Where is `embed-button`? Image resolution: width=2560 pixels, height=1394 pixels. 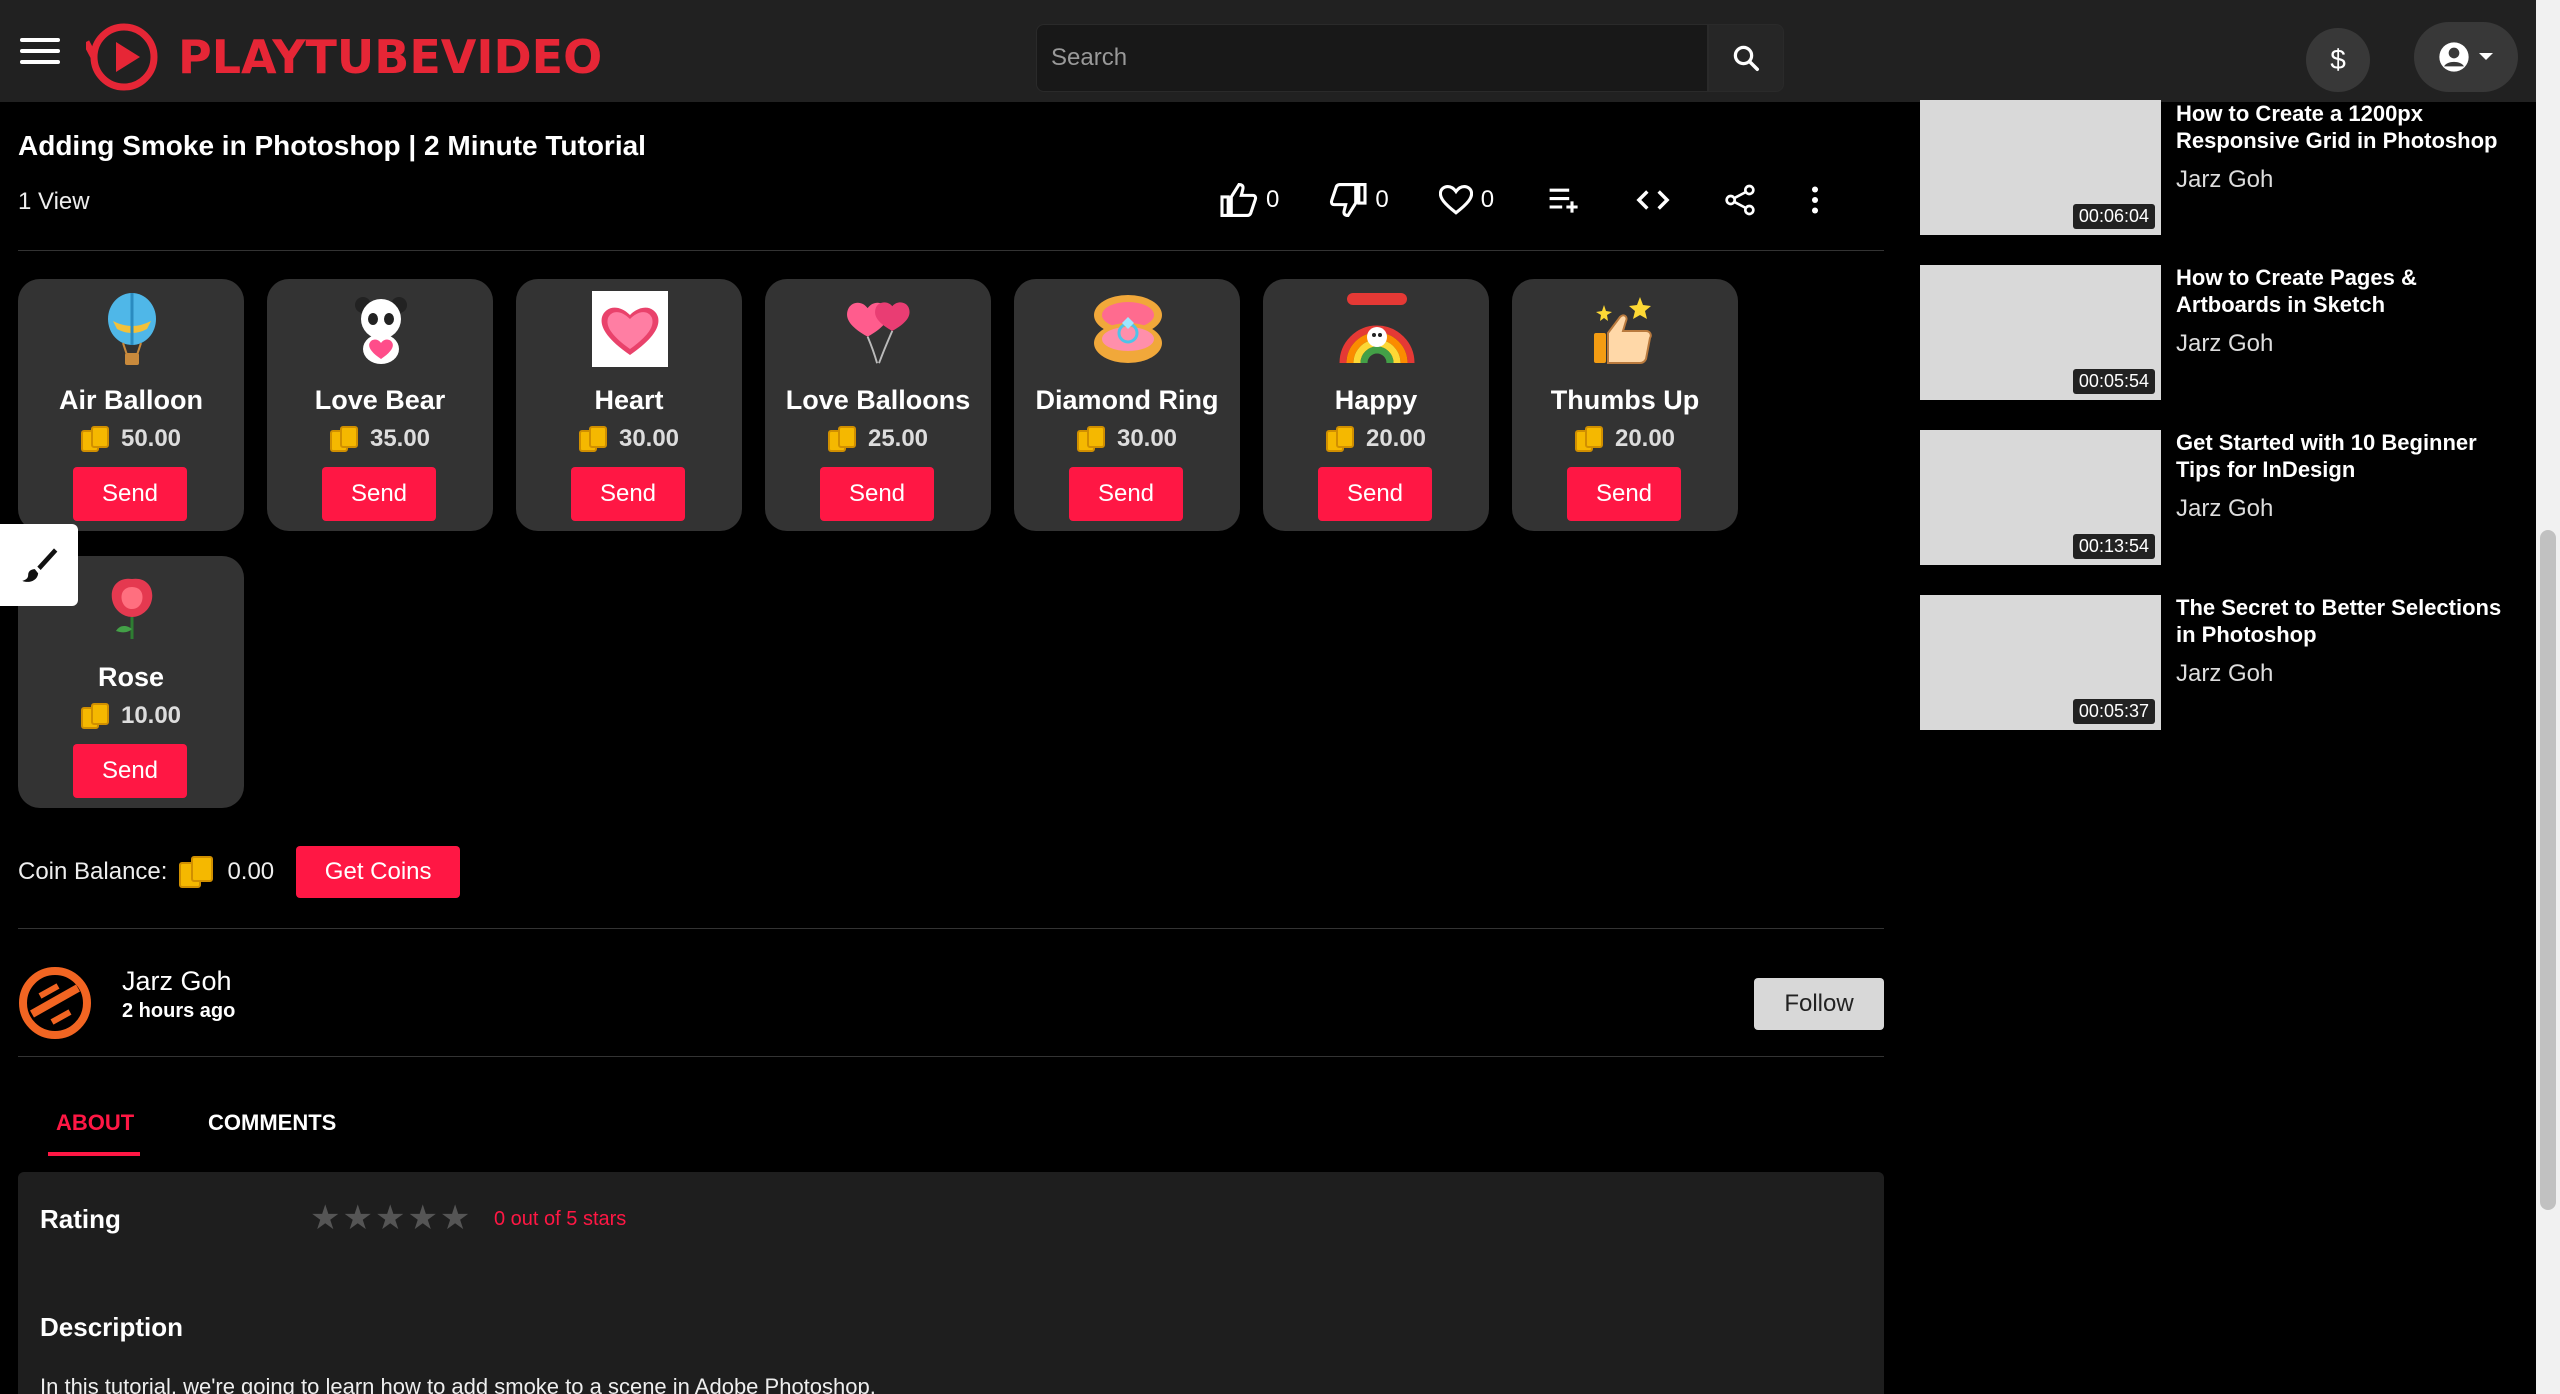 embed-button is located at coordinates (1653, 200).